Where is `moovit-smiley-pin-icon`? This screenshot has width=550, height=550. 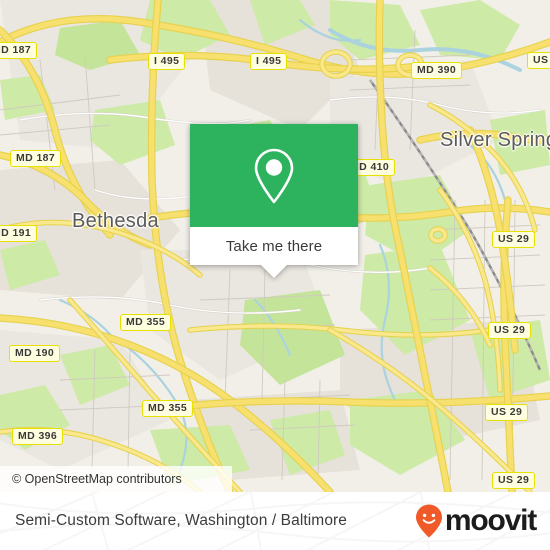 moovit-smiley-pin-icon is located at coordinates (428, 521).